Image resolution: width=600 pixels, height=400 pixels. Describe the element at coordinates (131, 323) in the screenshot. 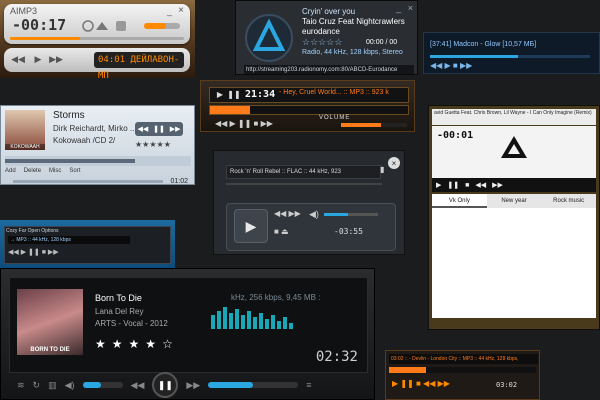

I see `track-genre: ARTS - Vocal - 2012` at that location.